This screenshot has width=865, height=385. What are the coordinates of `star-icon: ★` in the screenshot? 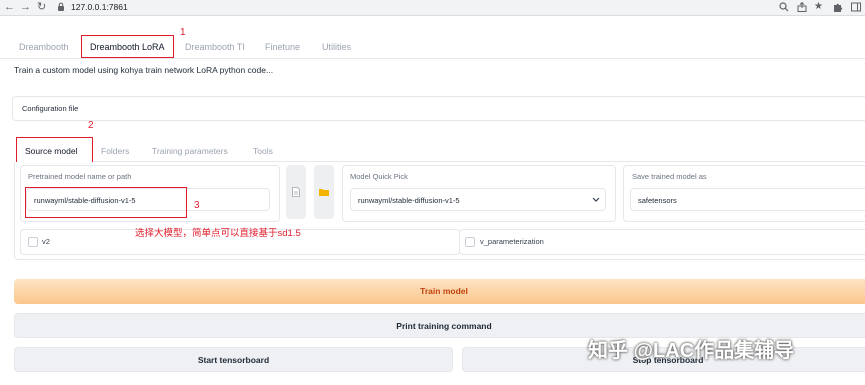 It's located at (818, 7).